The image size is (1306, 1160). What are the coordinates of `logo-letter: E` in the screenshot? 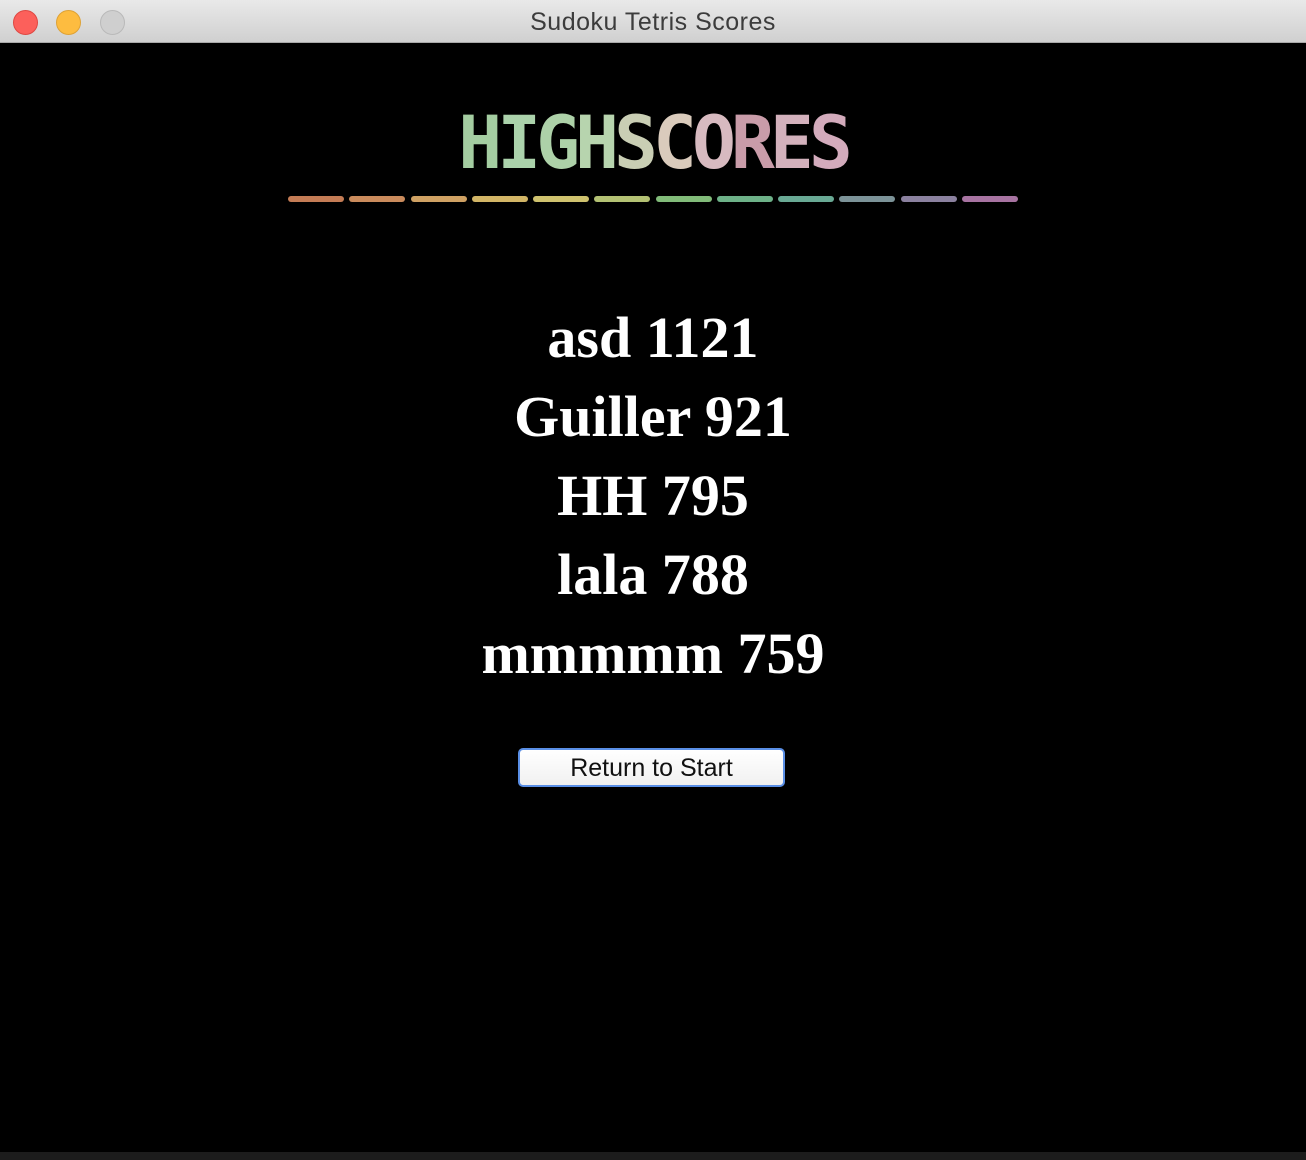 It's located at (791, 143).